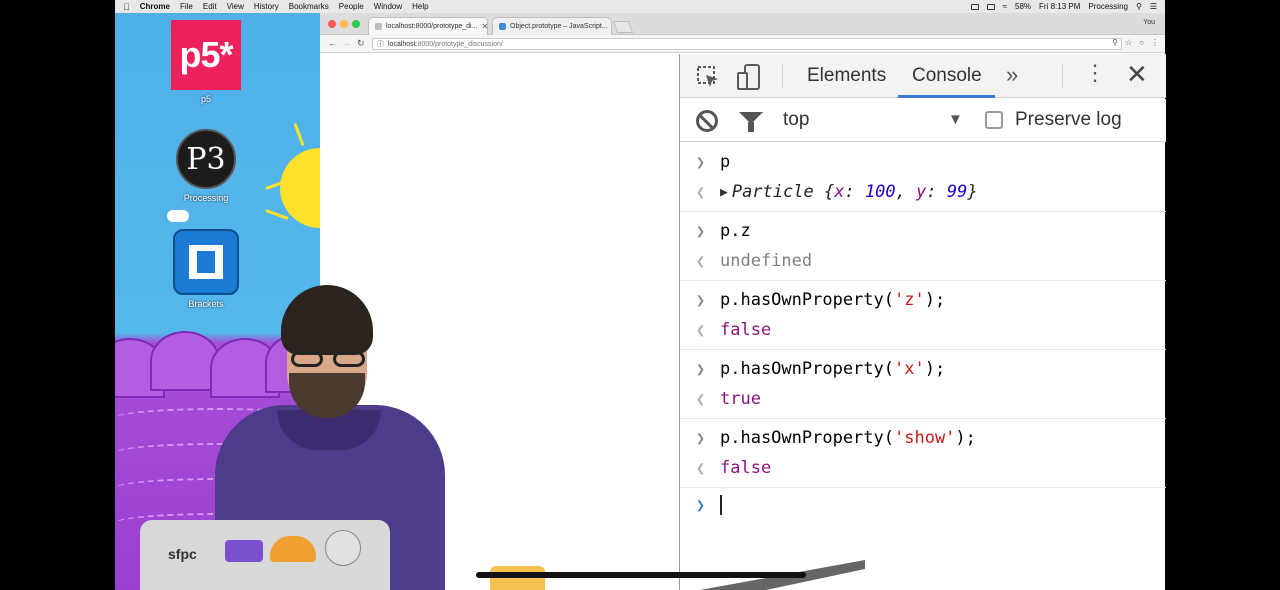 Image resolution: width=1280 pixels, height=590 pixels. What do you see at coordinates (1155, 42) in the screenshot?
I see `chrome-menu-icon: ⋮` at bounding box center [1155, 42].